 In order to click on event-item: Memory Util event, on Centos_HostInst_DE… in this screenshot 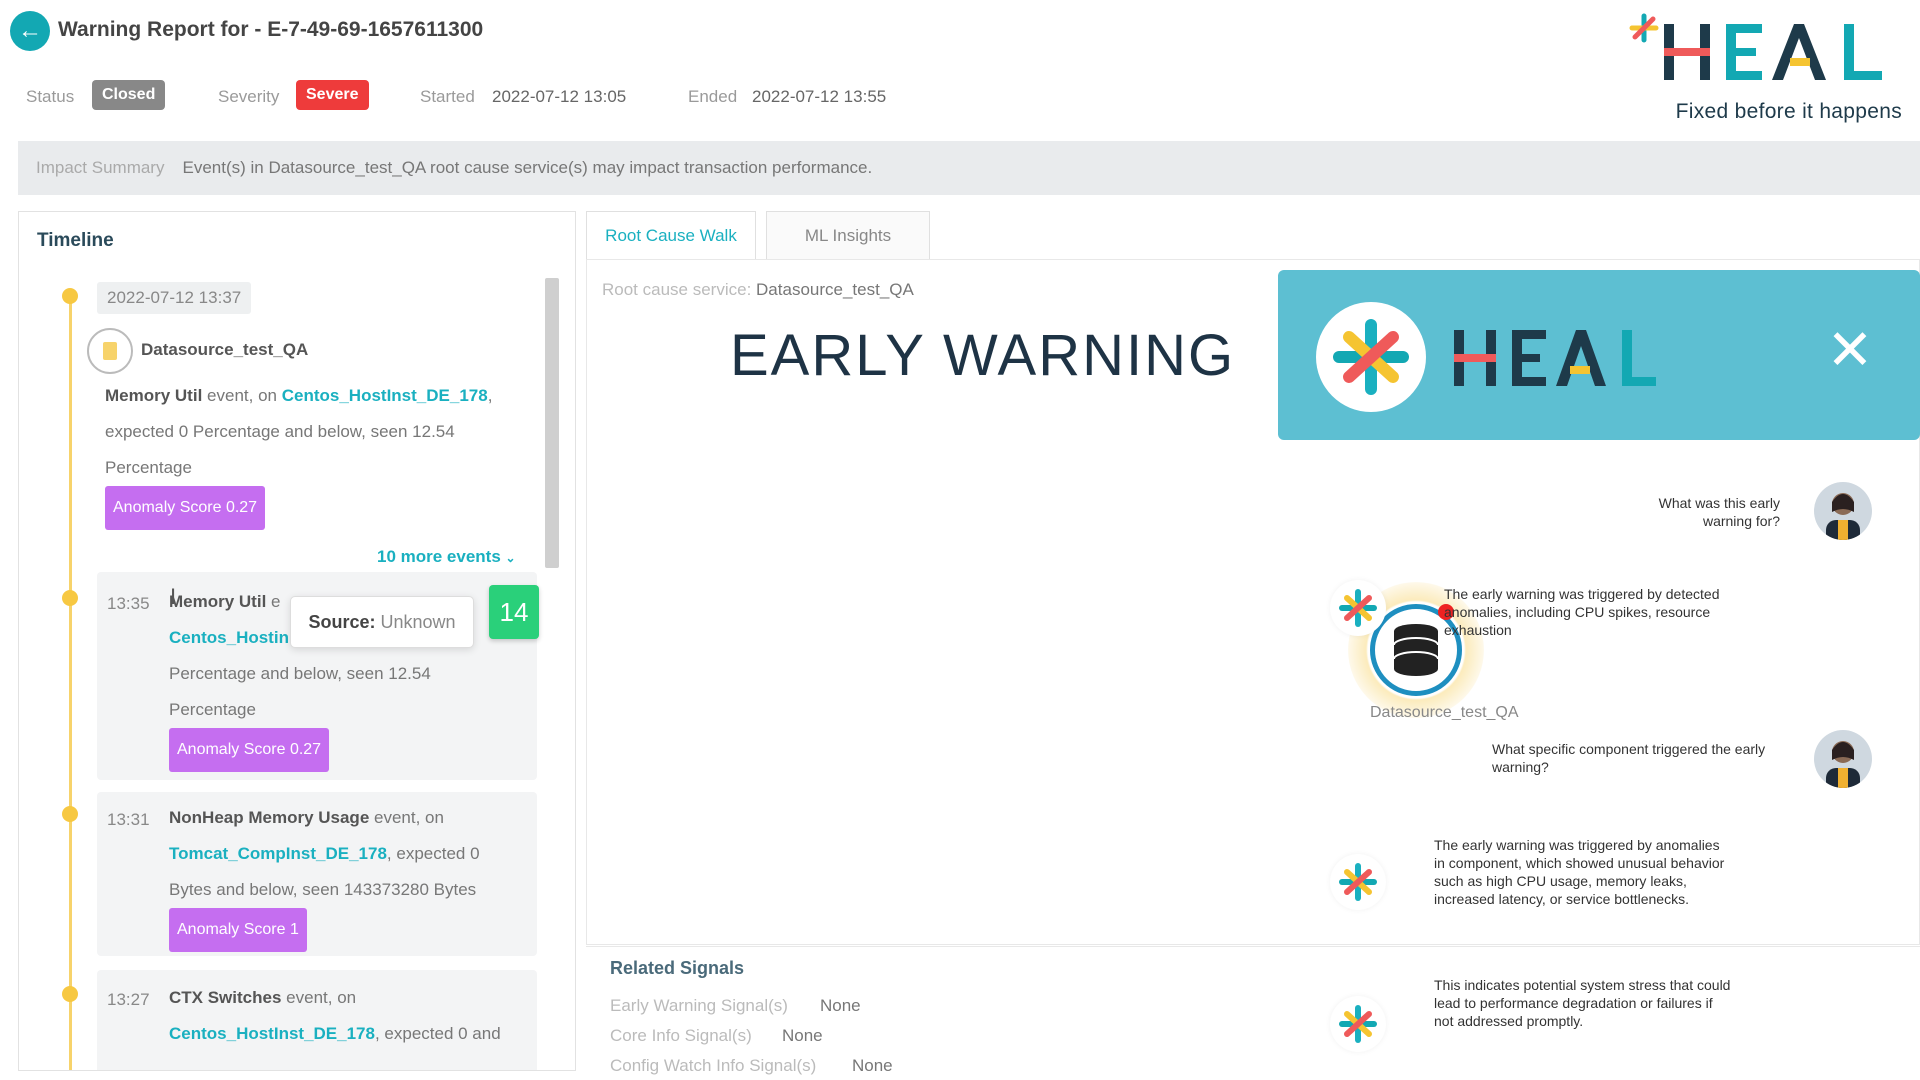, I will do `click(315, 454)`.